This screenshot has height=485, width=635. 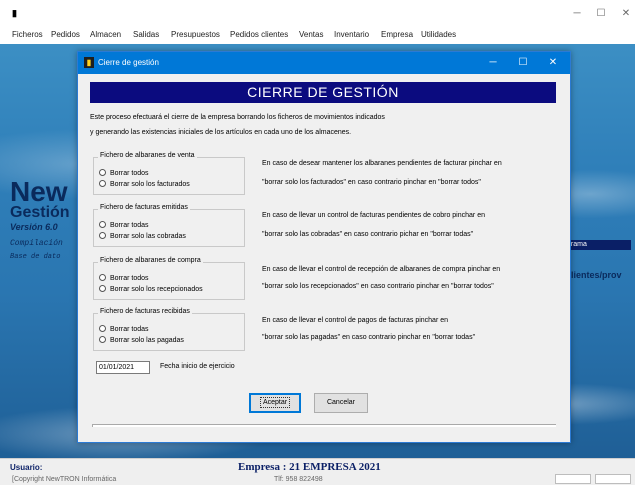 What do you see at coordinates (324, 425) in the screenshot?
I see `progress-bar` at bounding box center [324, 425].